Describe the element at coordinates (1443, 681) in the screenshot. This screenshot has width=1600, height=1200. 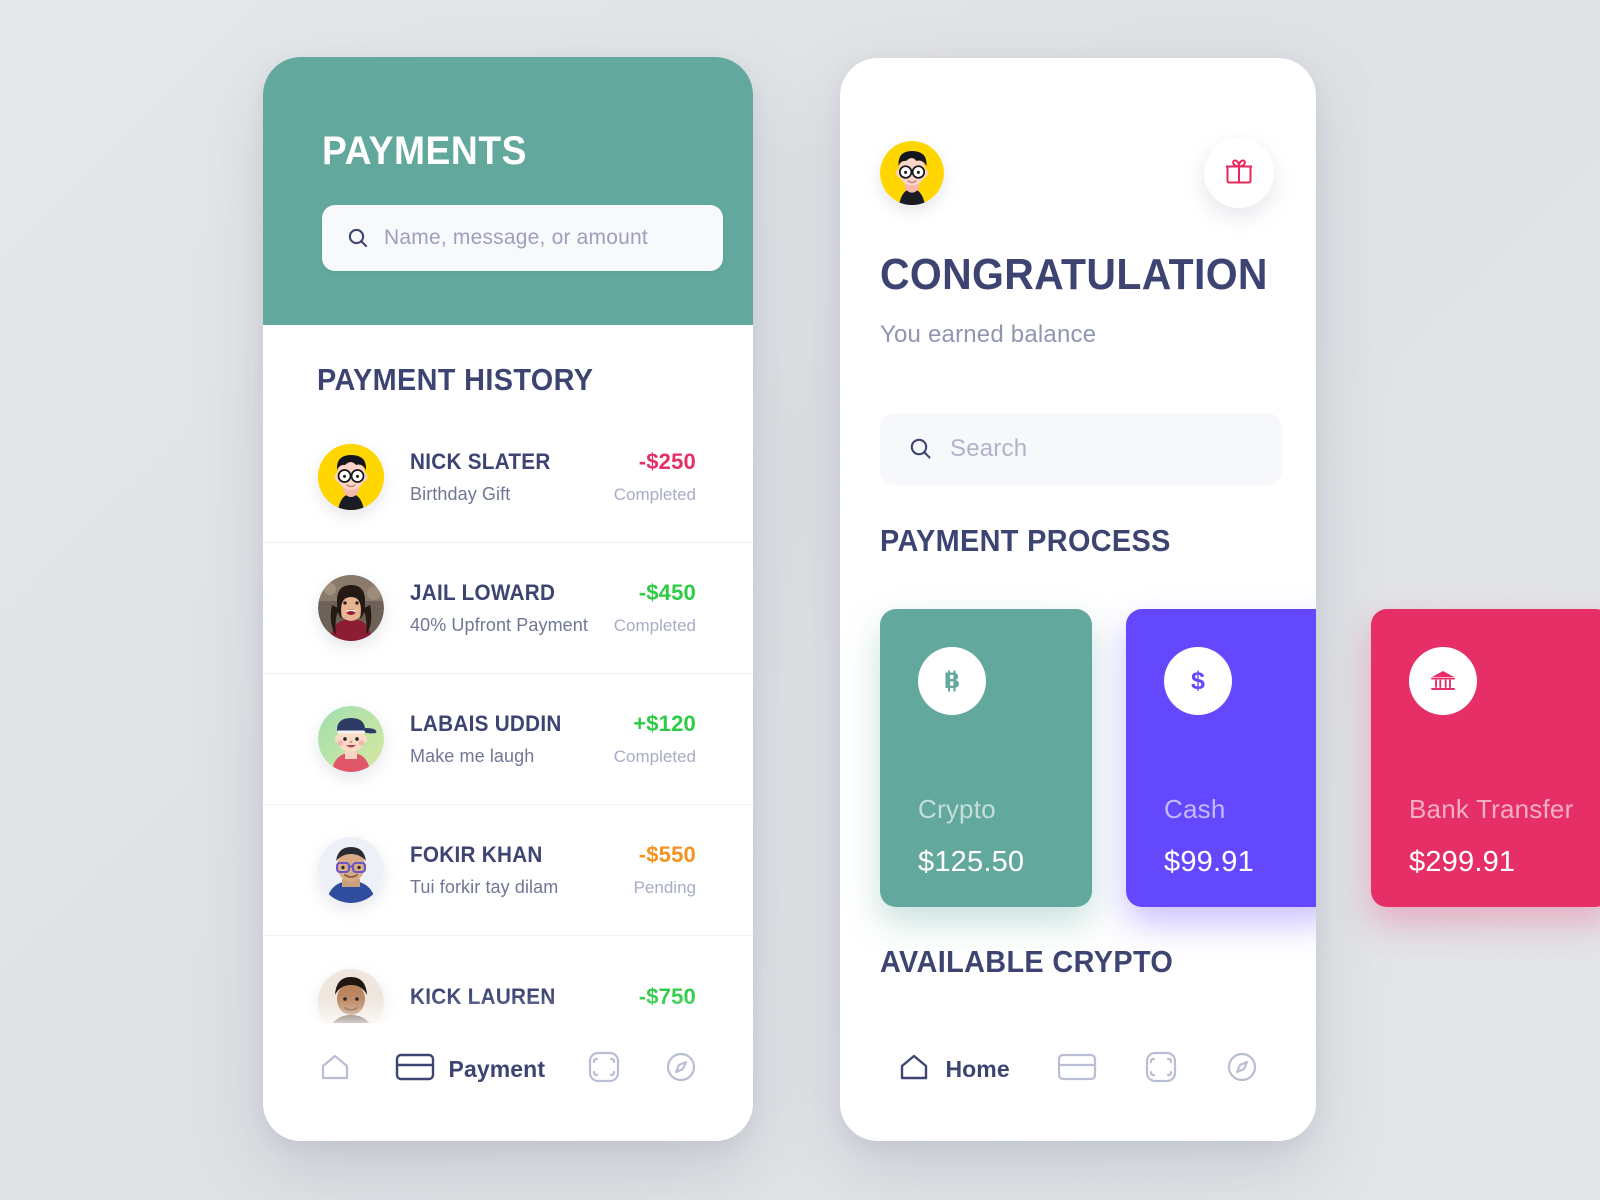
I see `bank-icon` at that location.